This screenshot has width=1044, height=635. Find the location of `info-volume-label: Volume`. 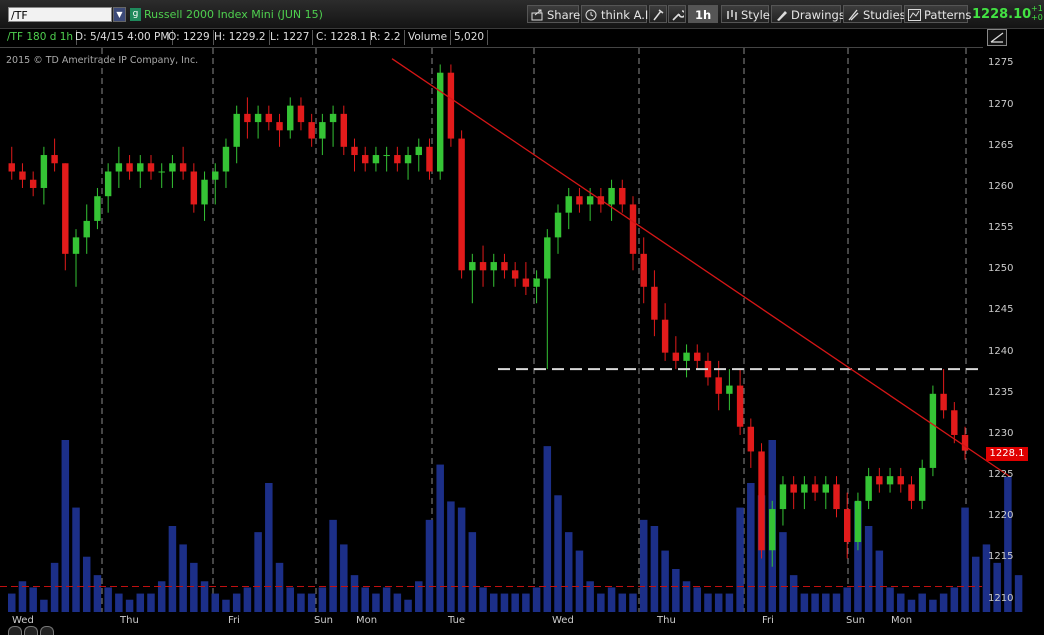

info-volume-label: Volume is located at coordinates (428, 37).